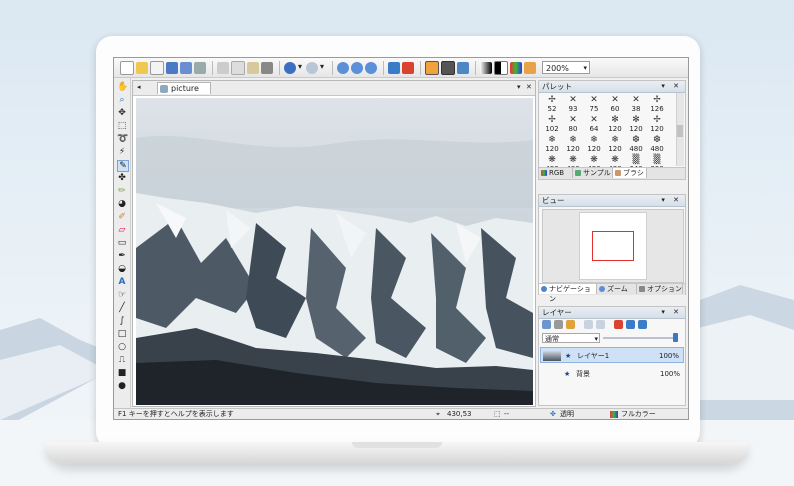 The height and width of the screenshot is (486, 794). I want to click on layer-down-icon, so click(600, 324).